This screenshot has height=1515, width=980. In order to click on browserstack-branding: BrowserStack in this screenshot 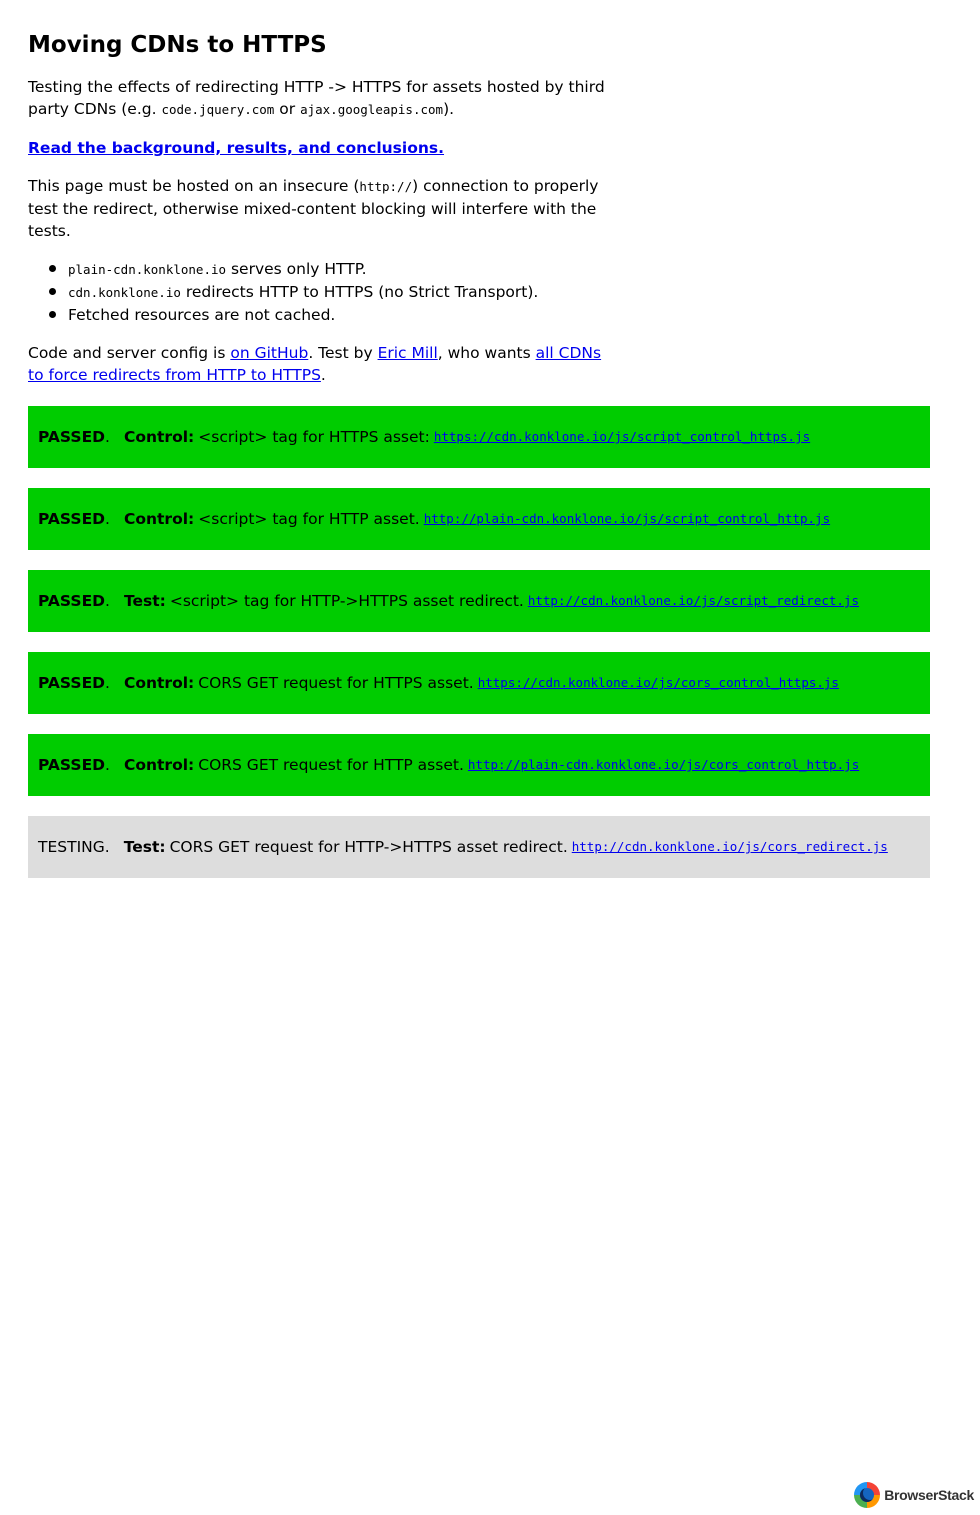, I will do `click(914, 1495)`.